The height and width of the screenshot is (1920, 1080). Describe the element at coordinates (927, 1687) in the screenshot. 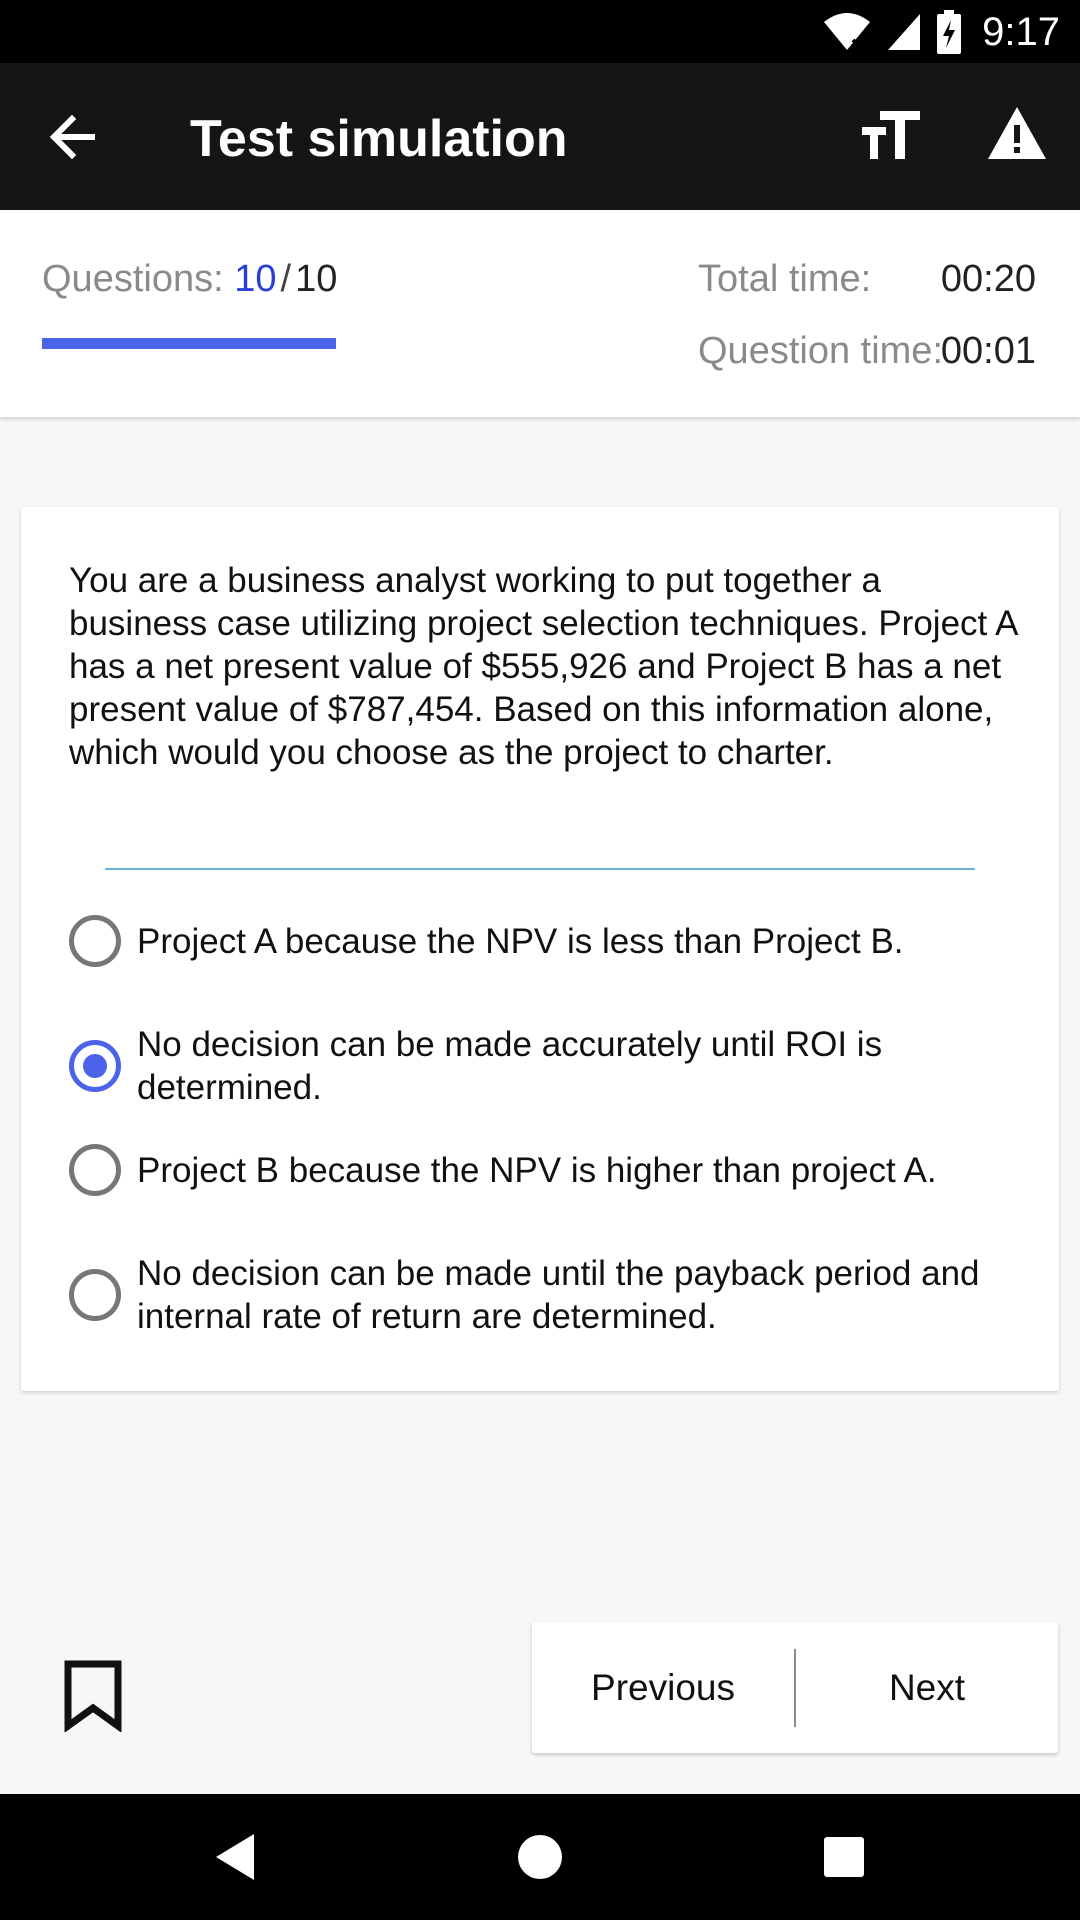

I see `next-button: Next` at that location.